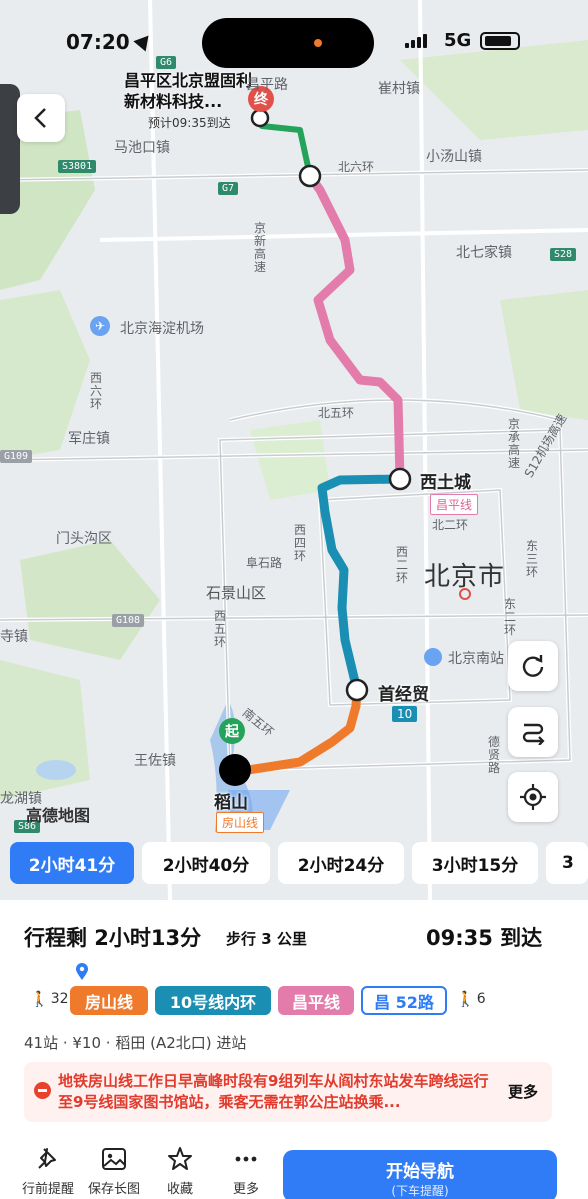  I want to click on map-label-xisihuan: 西四环, so click(300, 543).